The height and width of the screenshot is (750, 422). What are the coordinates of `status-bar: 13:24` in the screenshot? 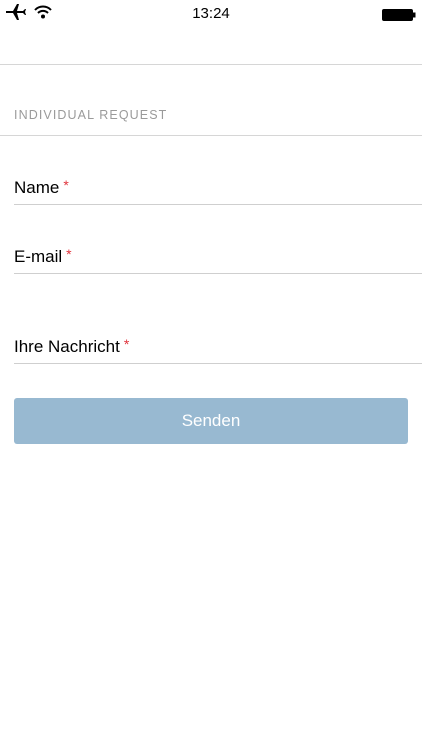 It's located at (211, 15).